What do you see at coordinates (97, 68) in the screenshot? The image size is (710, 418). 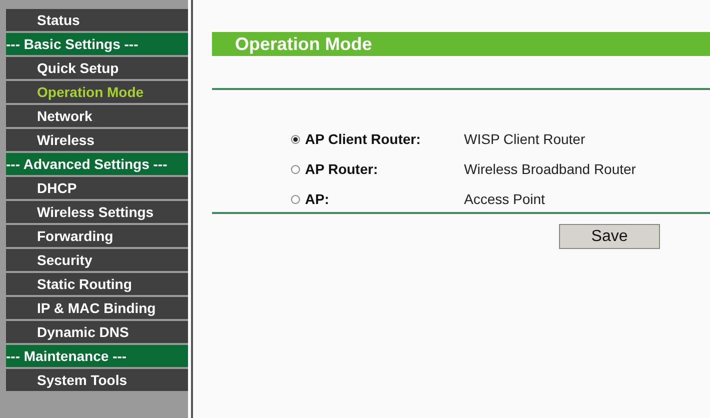 I see `menu-item: Quick Setup` at bounding box center [97, 68].